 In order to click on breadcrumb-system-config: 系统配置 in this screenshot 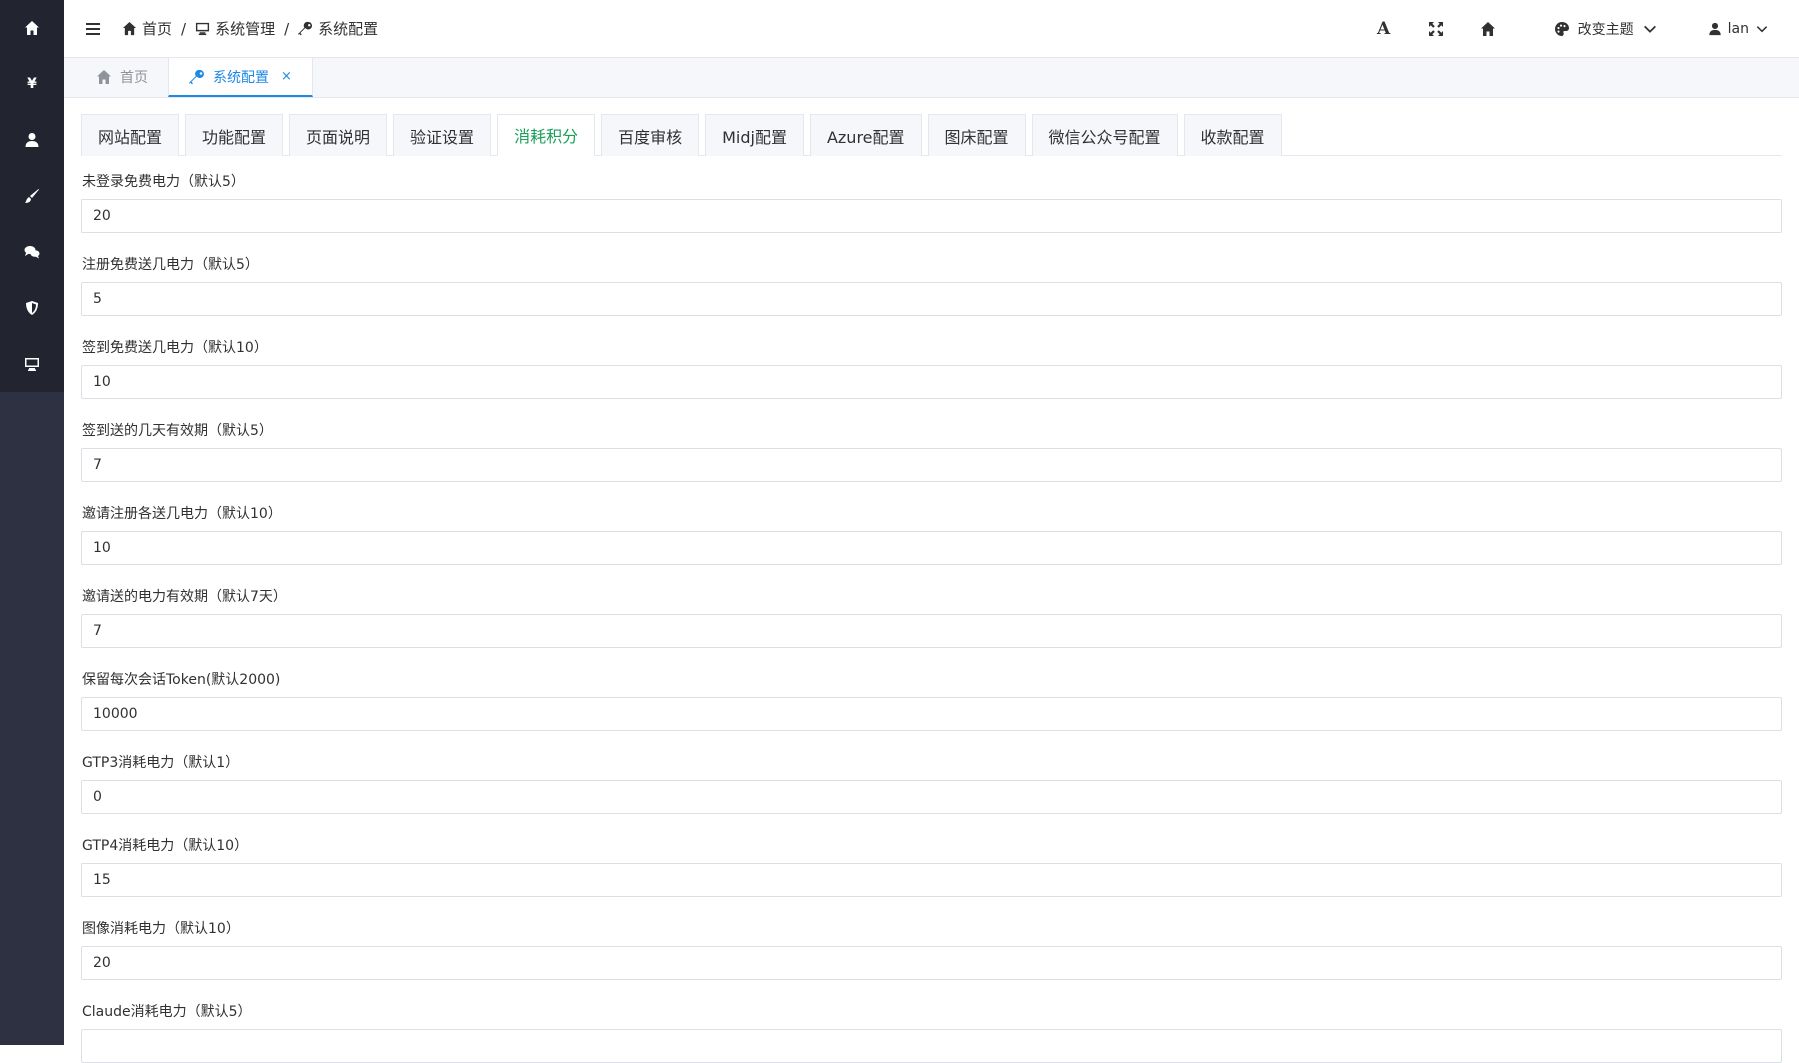, I will do `click(338, 28)`.